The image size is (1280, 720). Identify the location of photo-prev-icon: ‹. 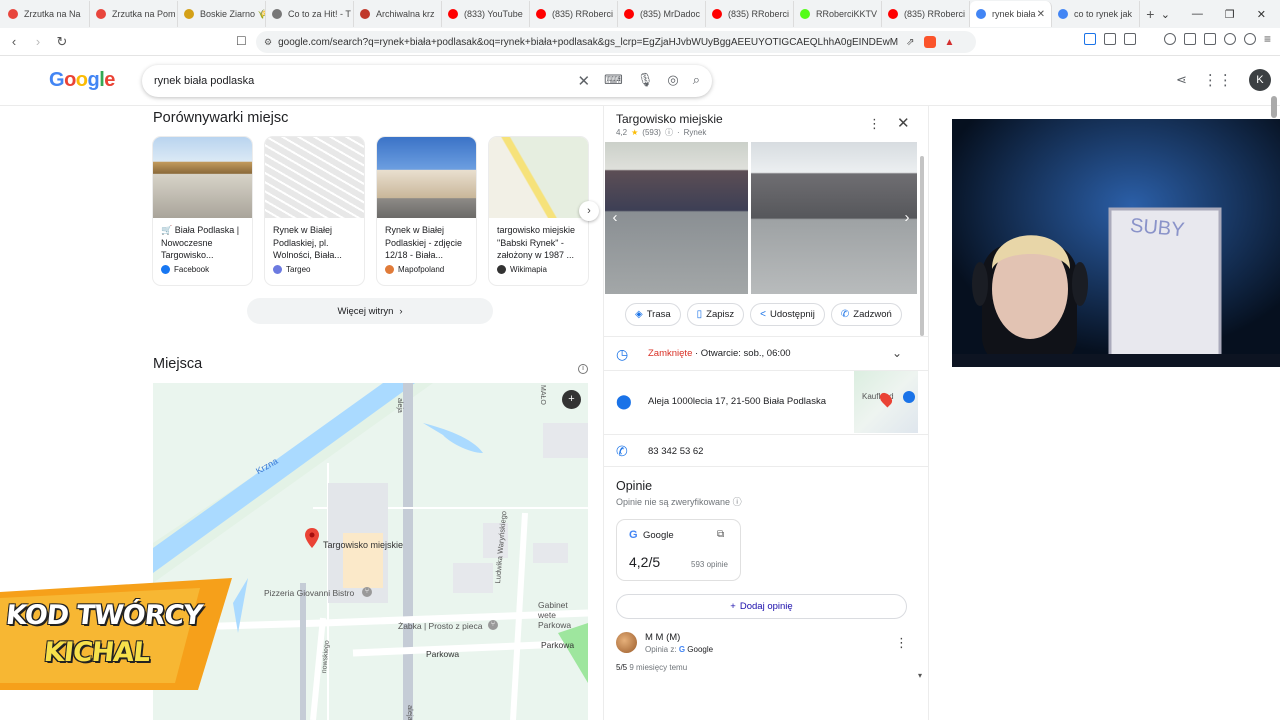
(615, 218).